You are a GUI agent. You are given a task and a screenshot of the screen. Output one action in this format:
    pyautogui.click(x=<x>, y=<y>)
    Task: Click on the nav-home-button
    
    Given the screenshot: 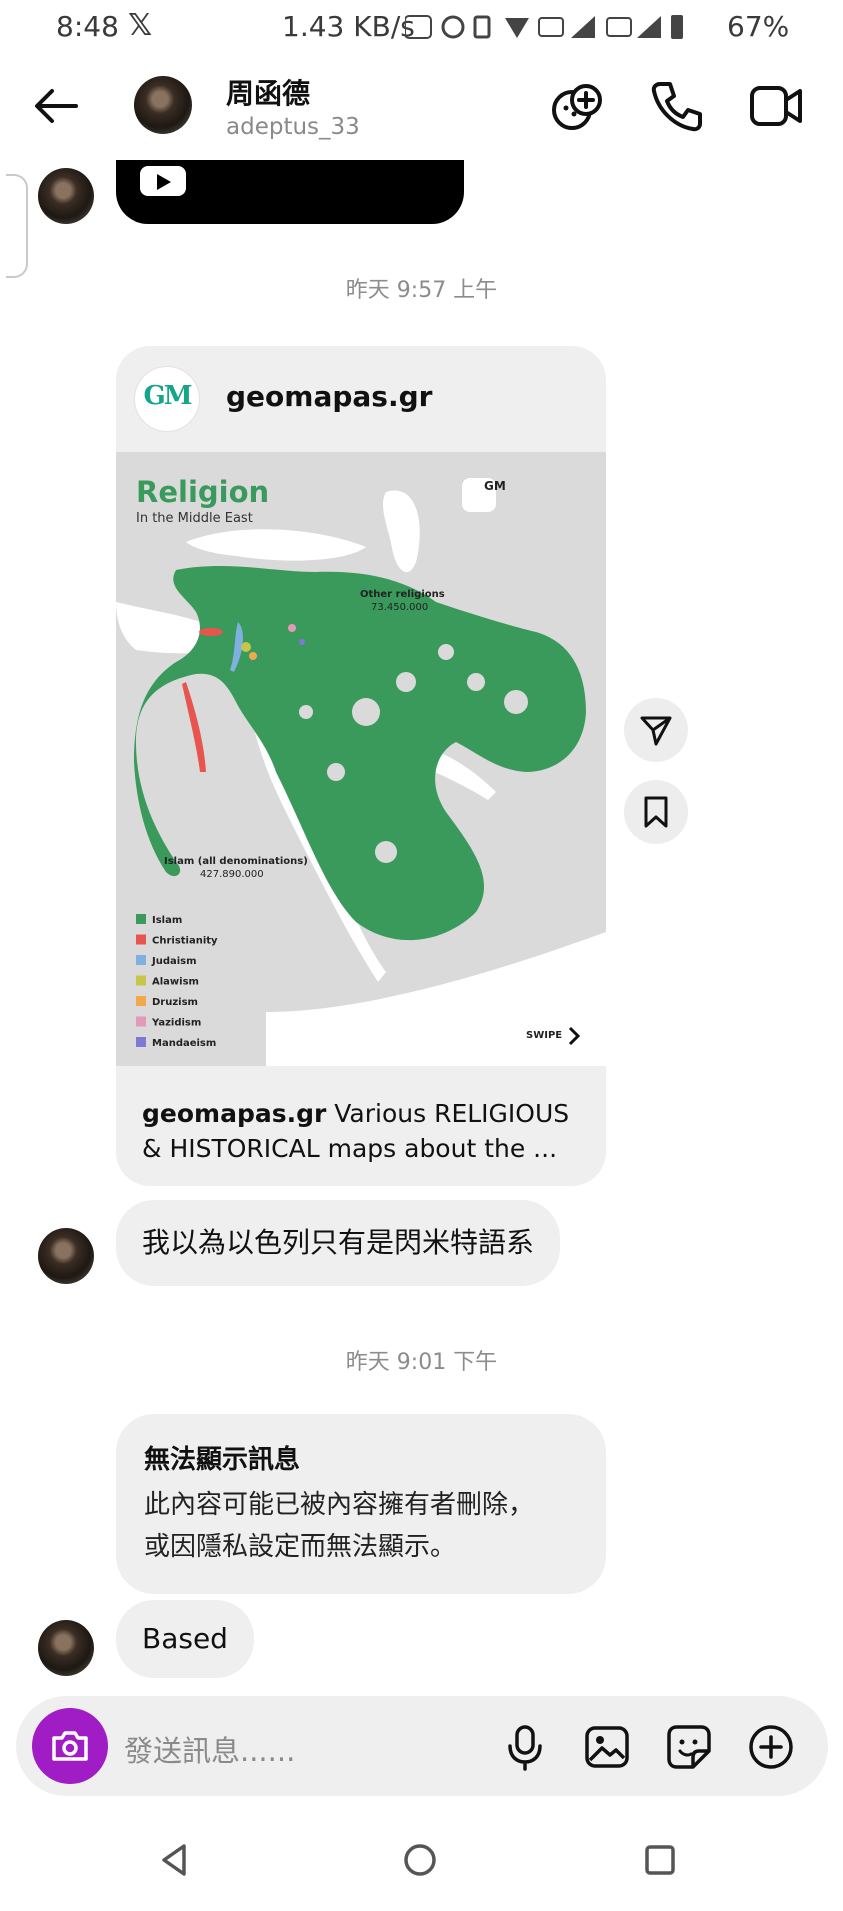 What is the action you would take?
    pyautogui.click(x=420, y=1860)
    